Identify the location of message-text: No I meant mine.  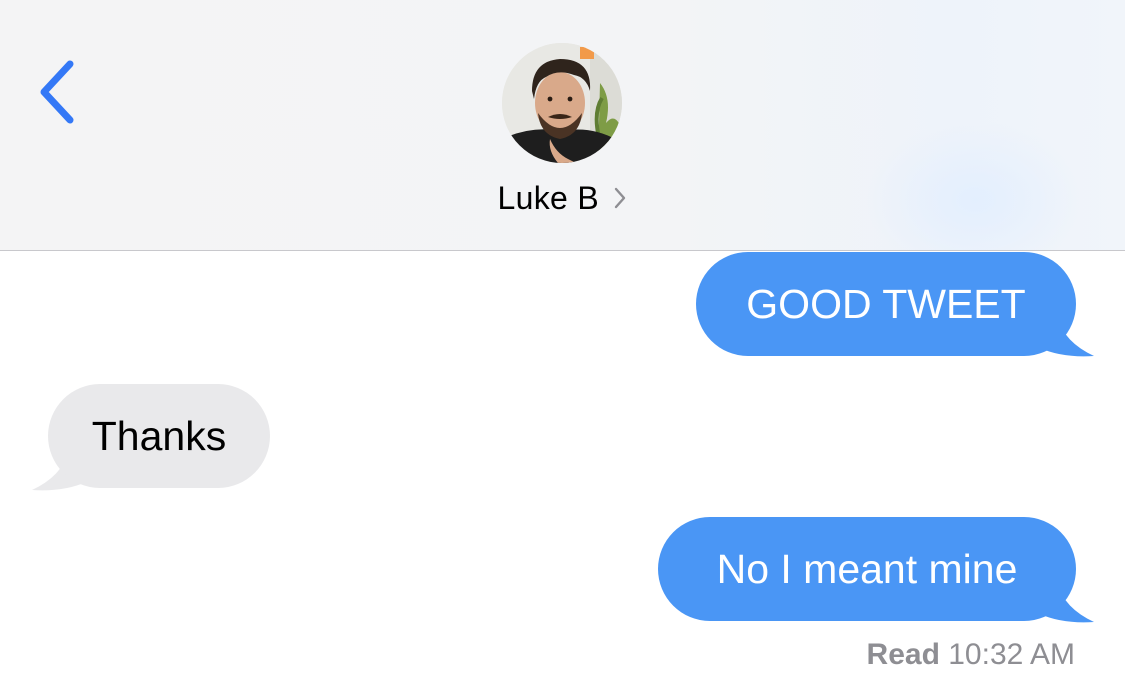
(867, 569).